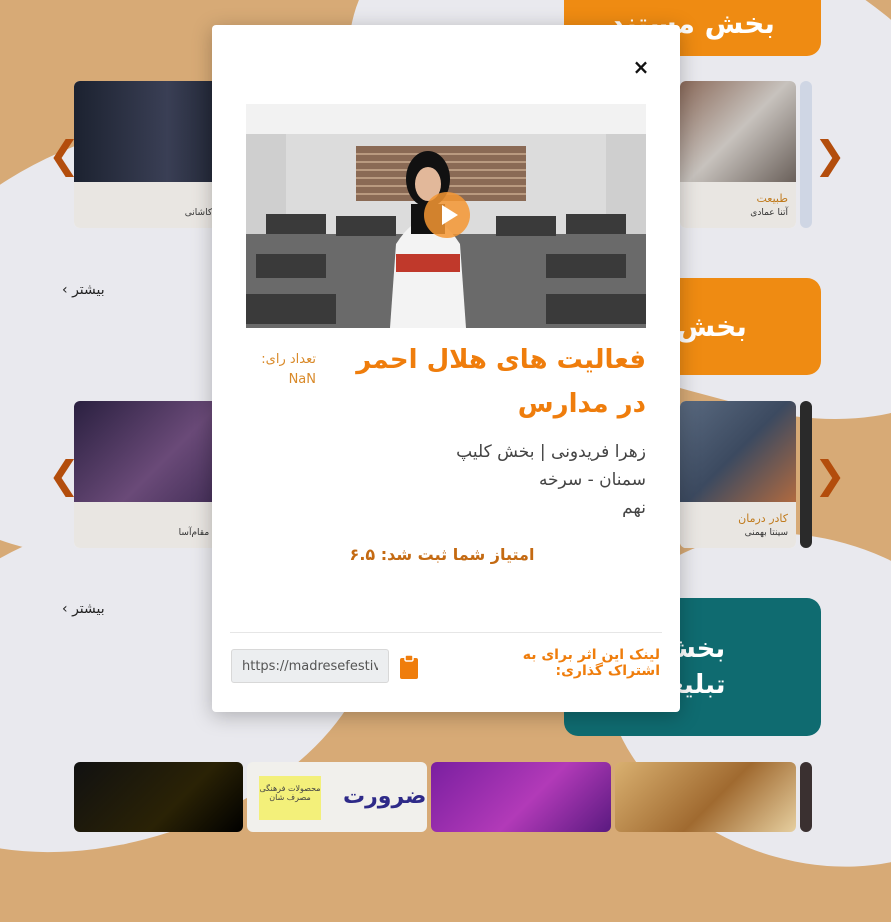 This screenshot has height=922, width=891. I want to click on play-icon, so click(447, 215).